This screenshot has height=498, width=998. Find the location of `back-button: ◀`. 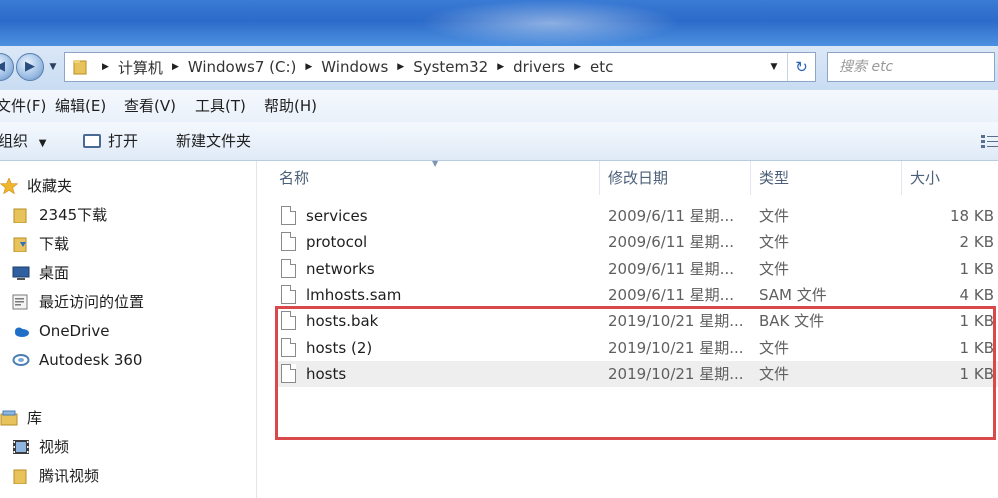

back-button: ◀ is located at coordinates (7, 67).